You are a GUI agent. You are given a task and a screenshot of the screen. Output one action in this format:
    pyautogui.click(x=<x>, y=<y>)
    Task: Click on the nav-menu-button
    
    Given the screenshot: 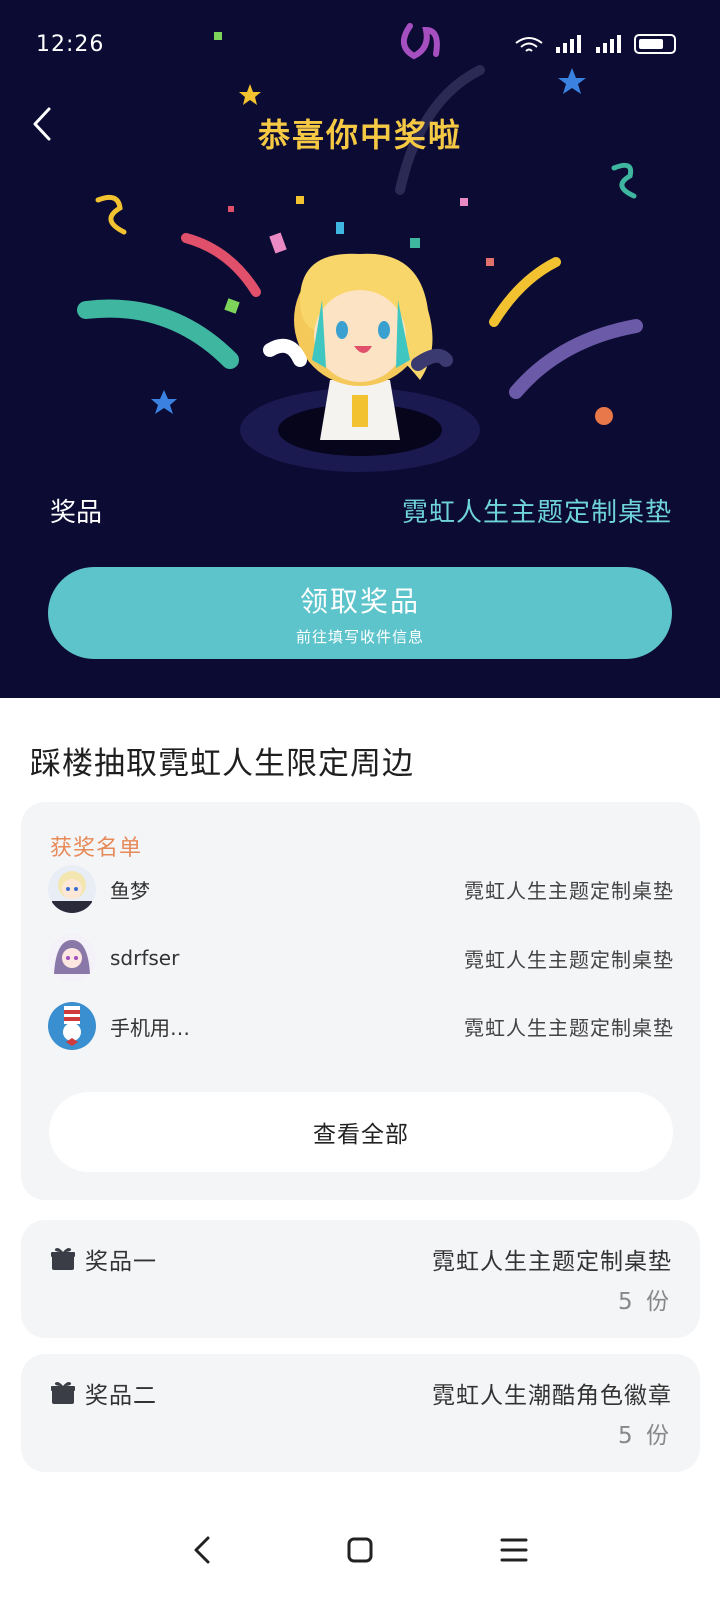 What is the action you would take?
    pyautogui.click(x=514, y=1550)
    